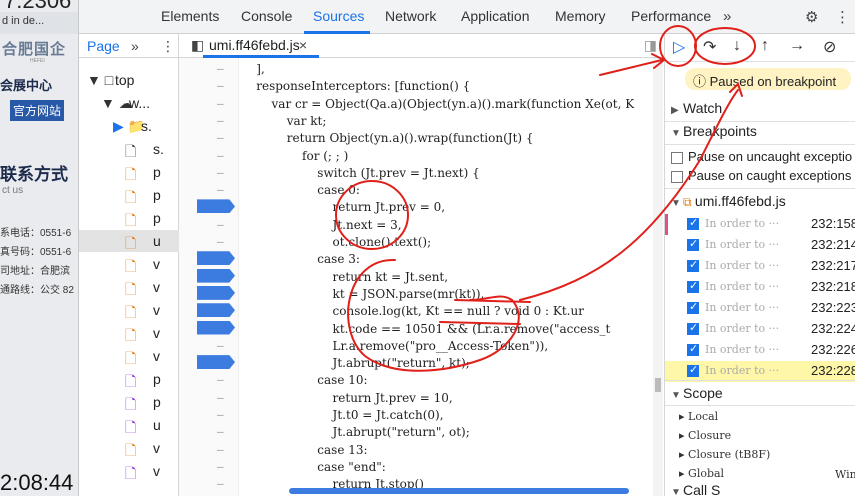 The image size is (855, 496). I want to click on step-icon: →, so click(797, 46).